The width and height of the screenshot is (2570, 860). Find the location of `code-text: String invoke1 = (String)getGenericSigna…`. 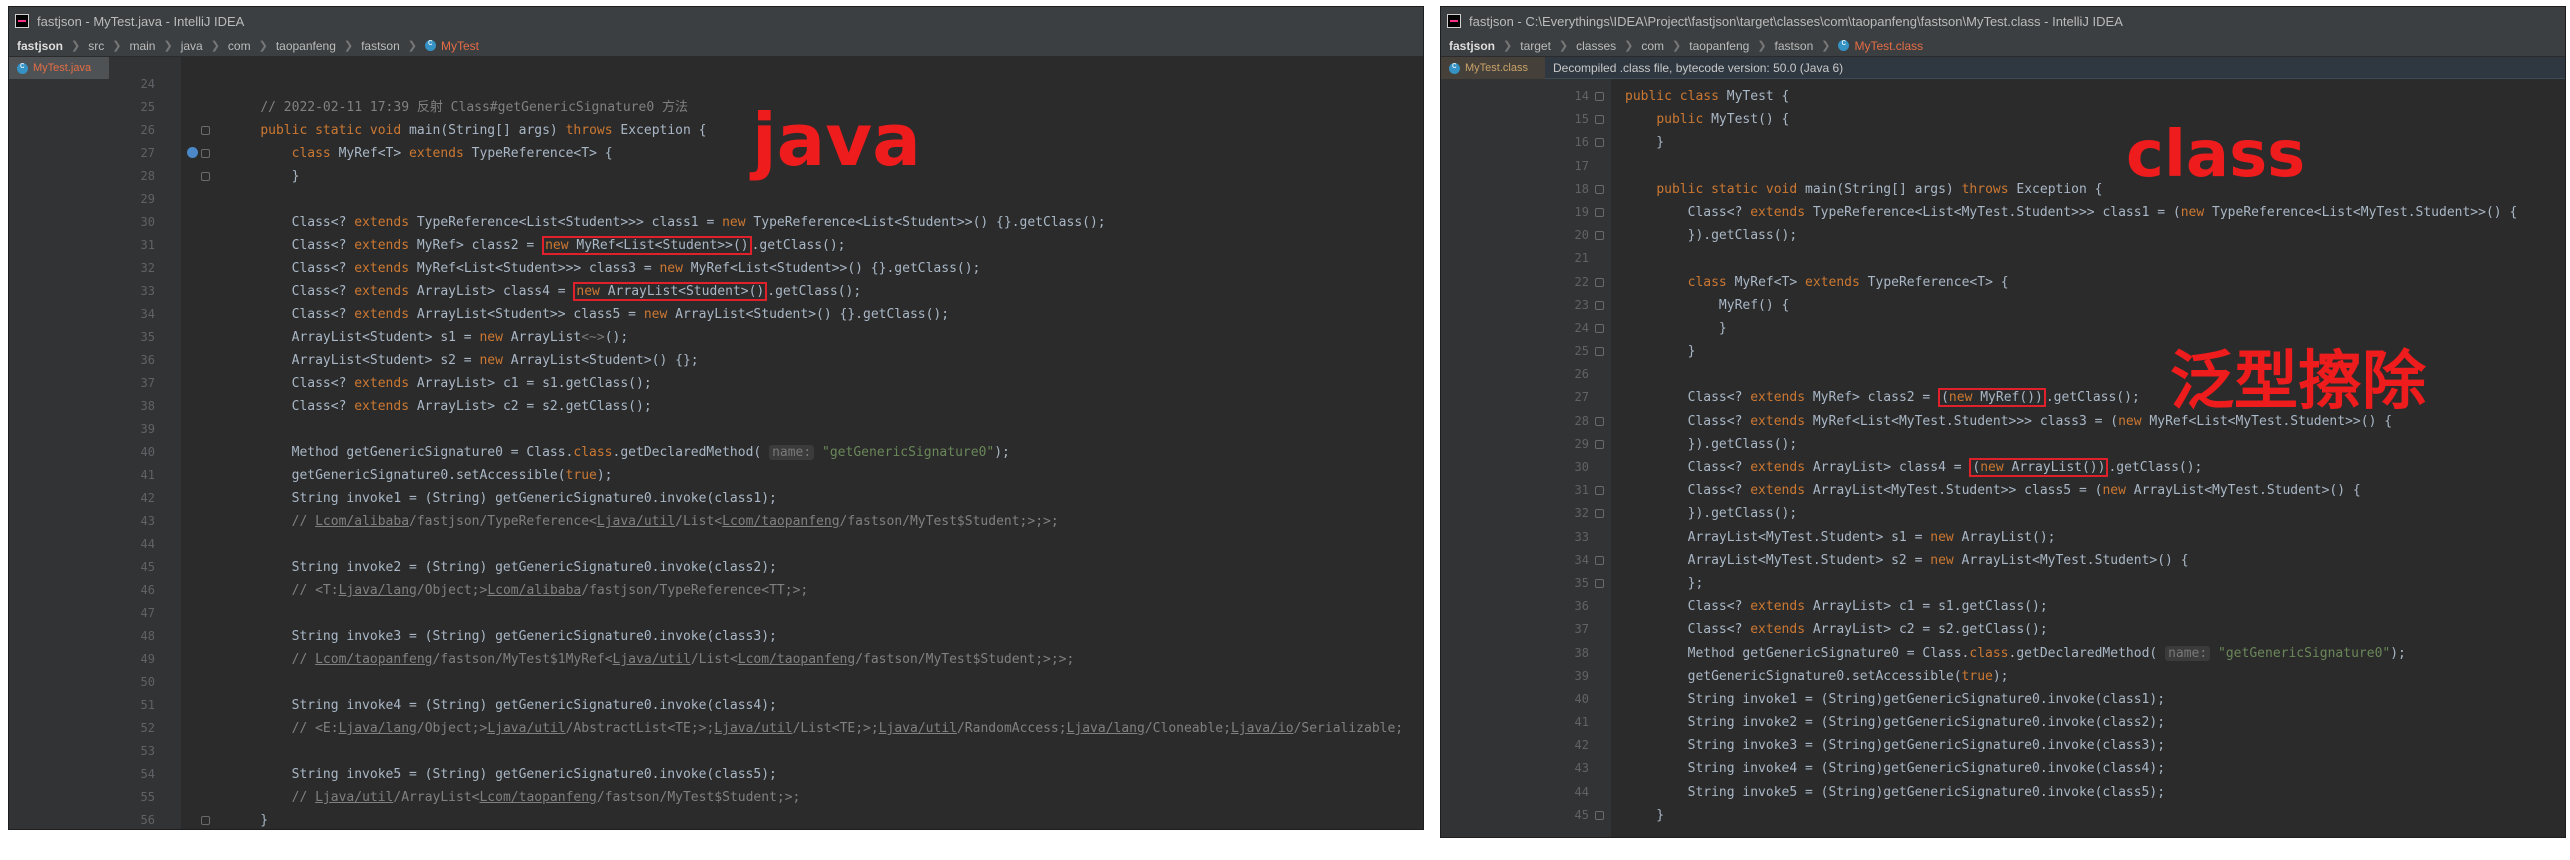

code-text: String invoke1 = (String)getGenericSigna… is located at coordinates (1895, 699).